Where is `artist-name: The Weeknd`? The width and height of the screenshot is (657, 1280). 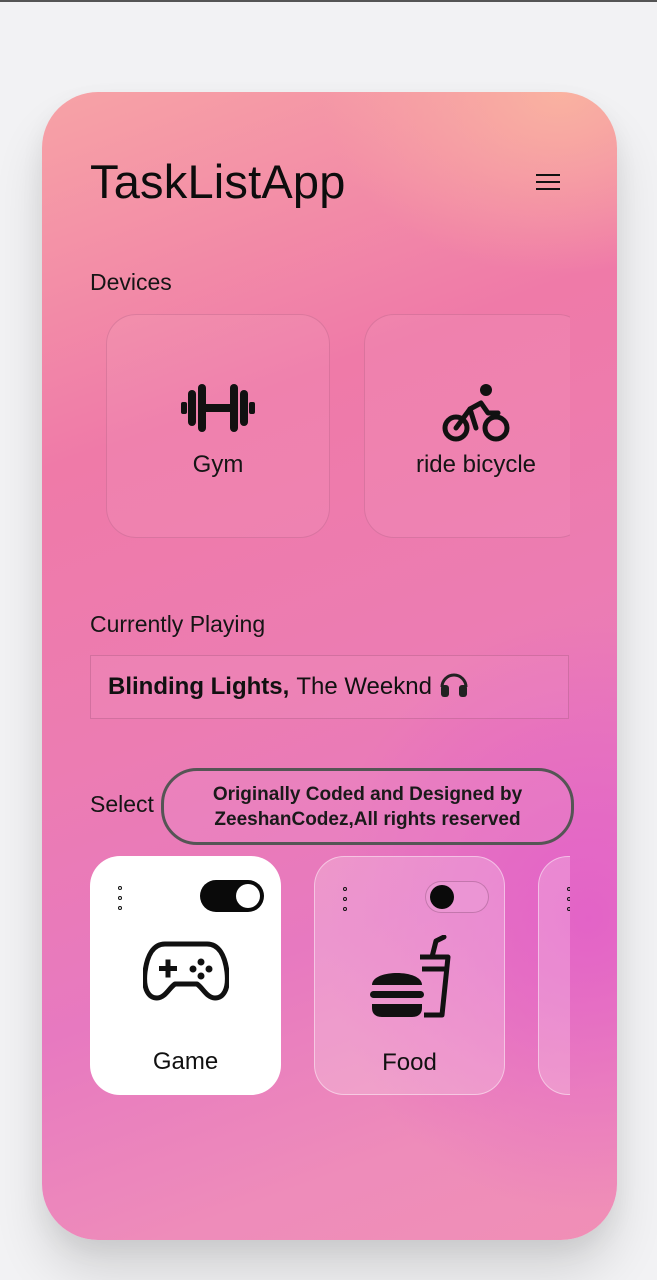 artist-name: The Weeknd is located at coordinates (364, 686).